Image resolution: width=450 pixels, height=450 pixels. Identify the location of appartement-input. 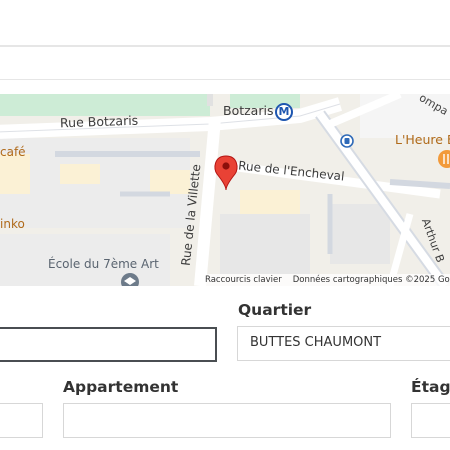
(227, 420).